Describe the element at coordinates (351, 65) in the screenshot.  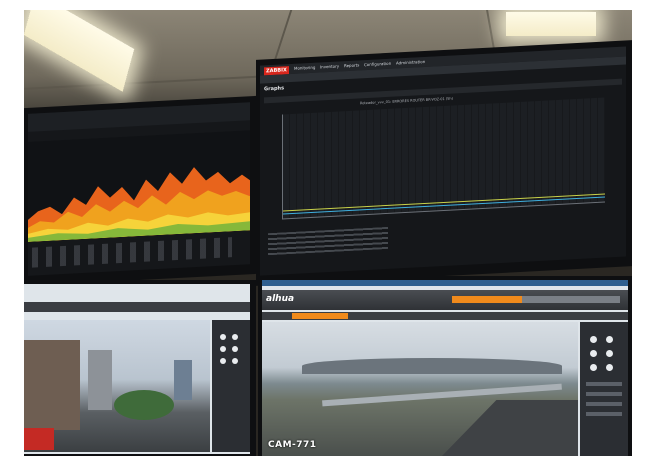
I see `menu-reports: Reports` at that location.